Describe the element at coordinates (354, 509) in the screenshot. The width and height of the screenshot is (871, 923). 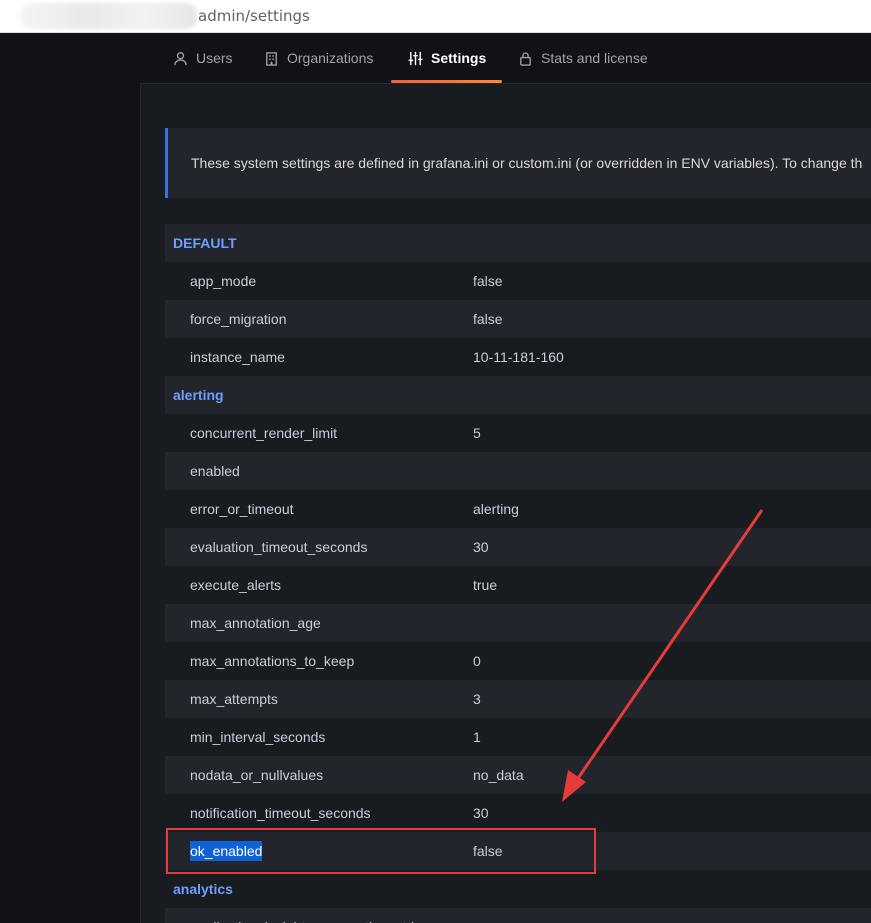
I see `table-row: error_or_timeout alerting` at that location.